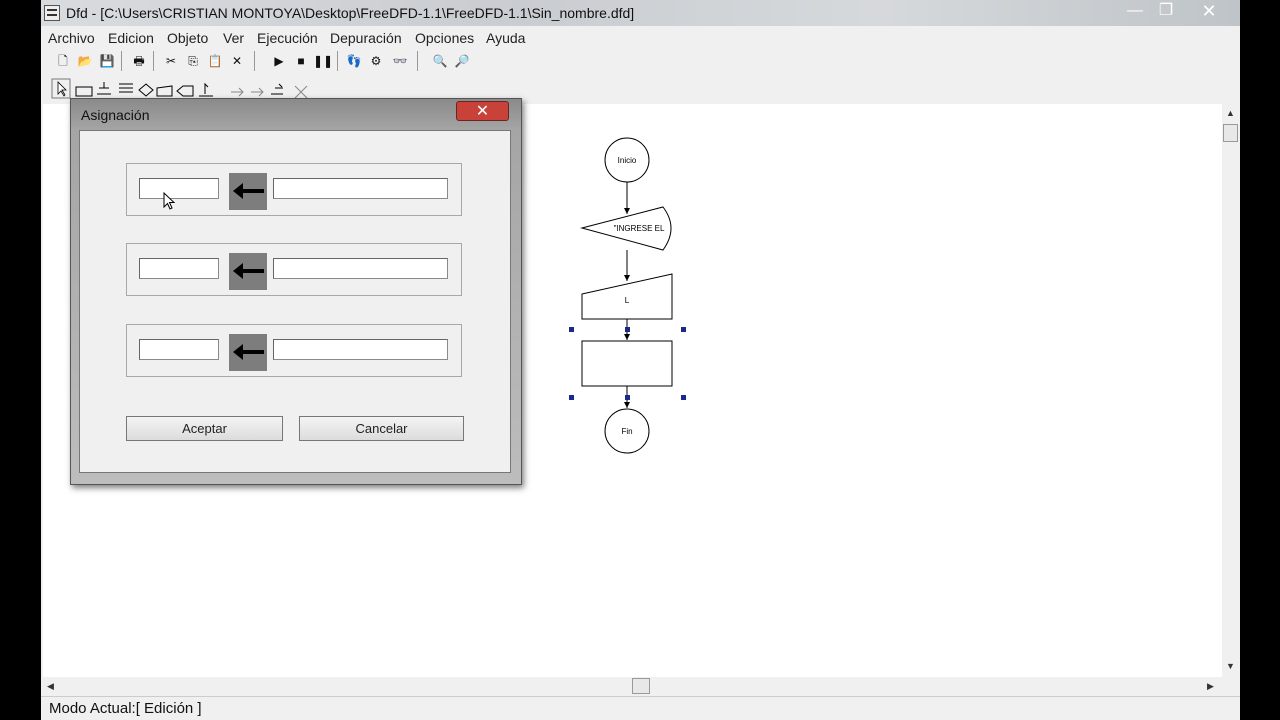 The width and height of the screenshot is (1280, 720). Describe the element at coordinates (1260, 360) in the screenshot. I see `right-border` at that location.